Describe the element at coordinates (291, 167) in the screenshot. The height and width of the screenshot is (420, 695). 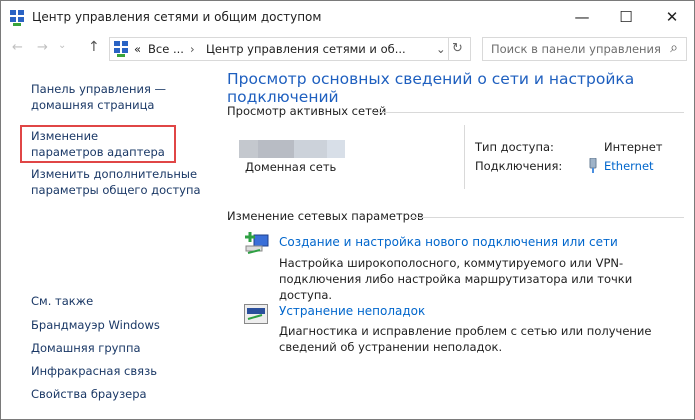
I see `network-type: Доменная сеть` at that location.